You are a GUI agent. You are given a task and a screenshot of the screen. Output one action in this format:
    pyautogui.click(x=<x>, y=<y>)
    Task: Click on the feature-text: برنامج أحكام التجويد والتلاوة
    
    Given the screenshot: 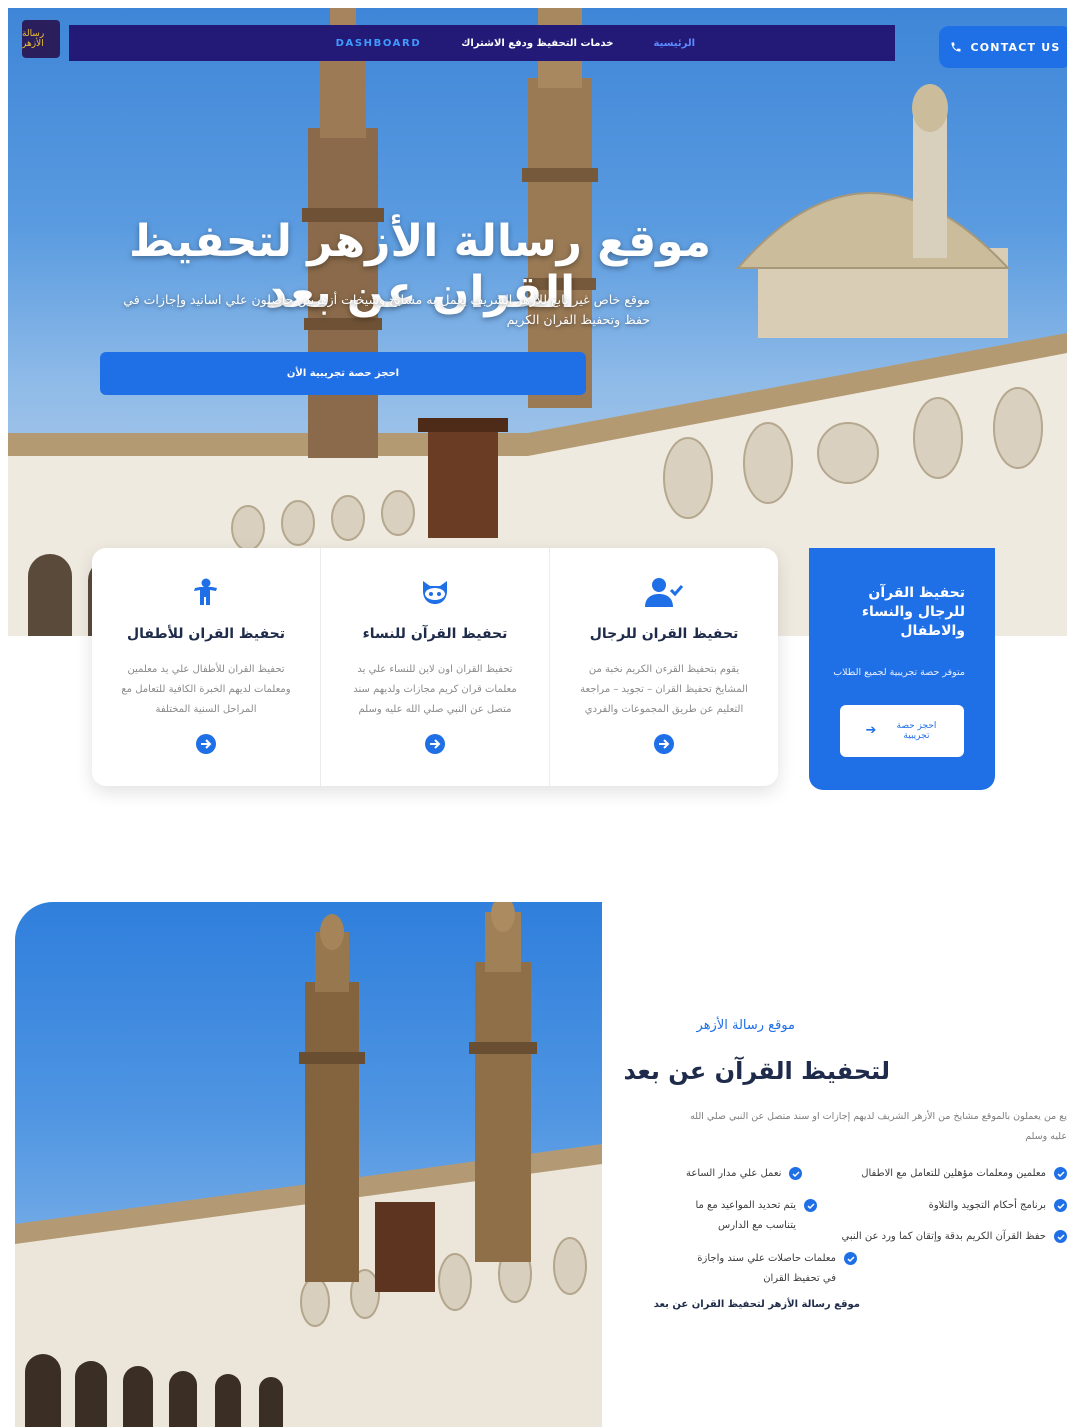 What is the action you would take?
    pyautogui.click(x=987, y=1205)
    